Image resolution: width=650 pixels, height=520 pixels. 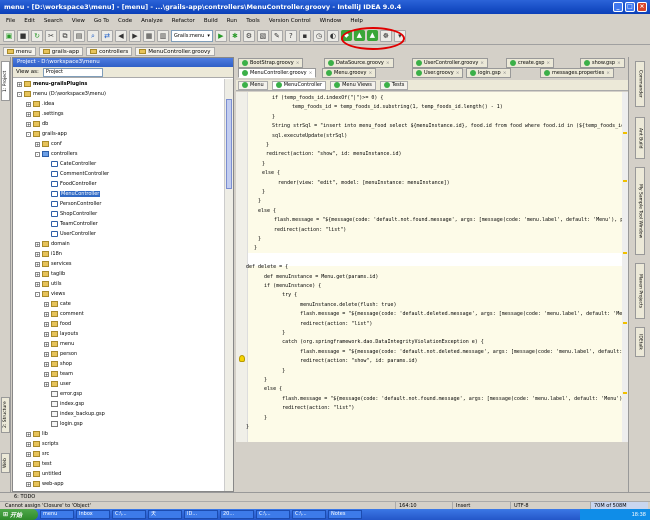 I want to click on replace-icon: ⇄, so click(x=107, y=35).